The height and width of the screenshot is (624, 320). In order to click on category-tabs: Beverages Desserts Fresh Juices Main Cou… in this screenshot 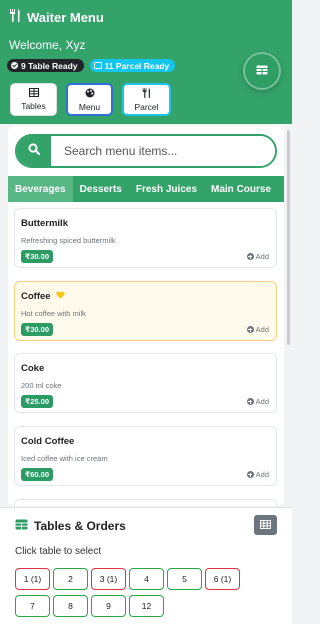, I will do `click(146, 189)`.